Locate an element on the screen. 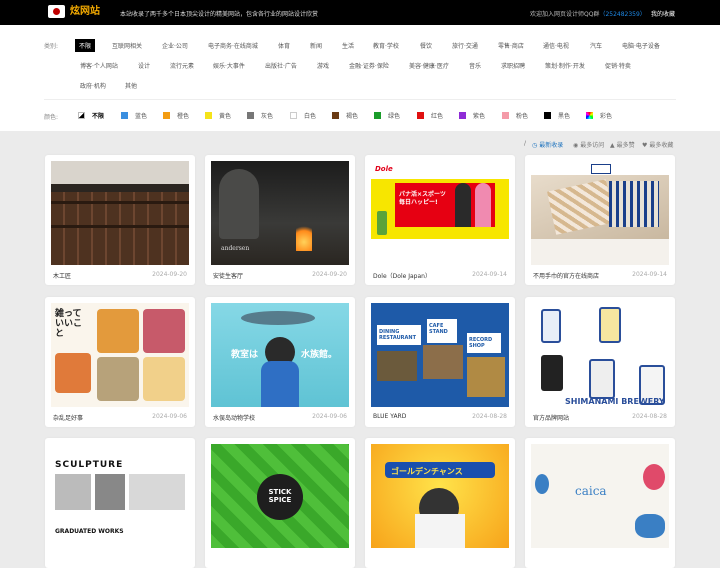  site-date: 2024-09-06 is located at coordinates (329, 416).